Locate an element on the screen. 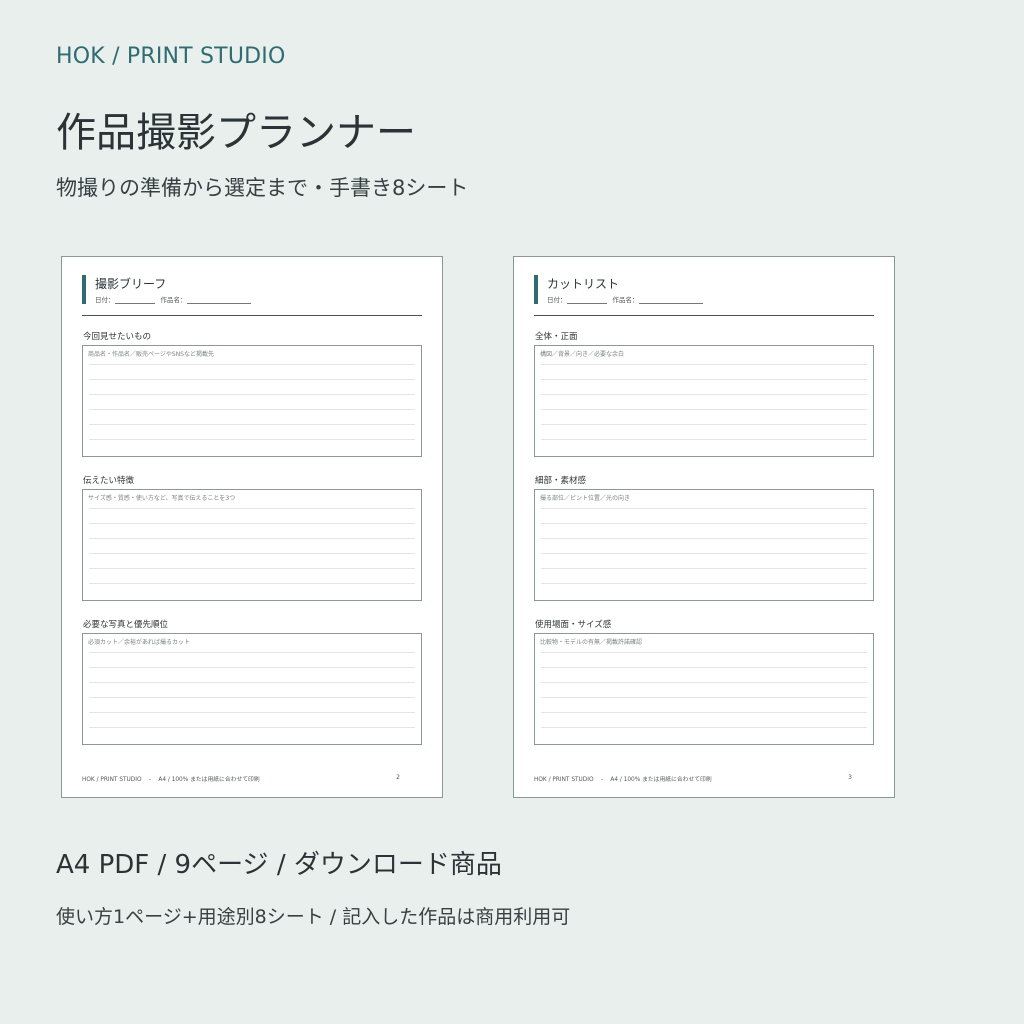 Image resolution: width=1024 pixels, height=1024 pixels. section-label: 必要な写真と優先順位 is located at coordinates (126, 625).